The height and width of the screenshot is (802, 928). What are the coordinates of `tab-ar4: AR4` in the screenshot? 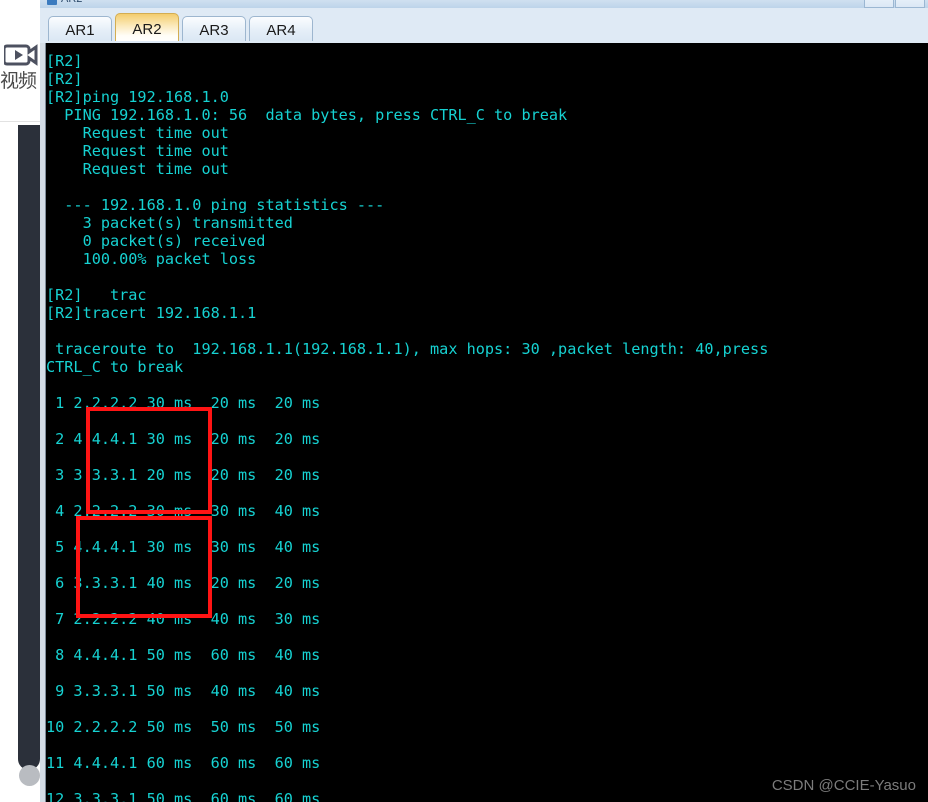 It's located at (281, 30).